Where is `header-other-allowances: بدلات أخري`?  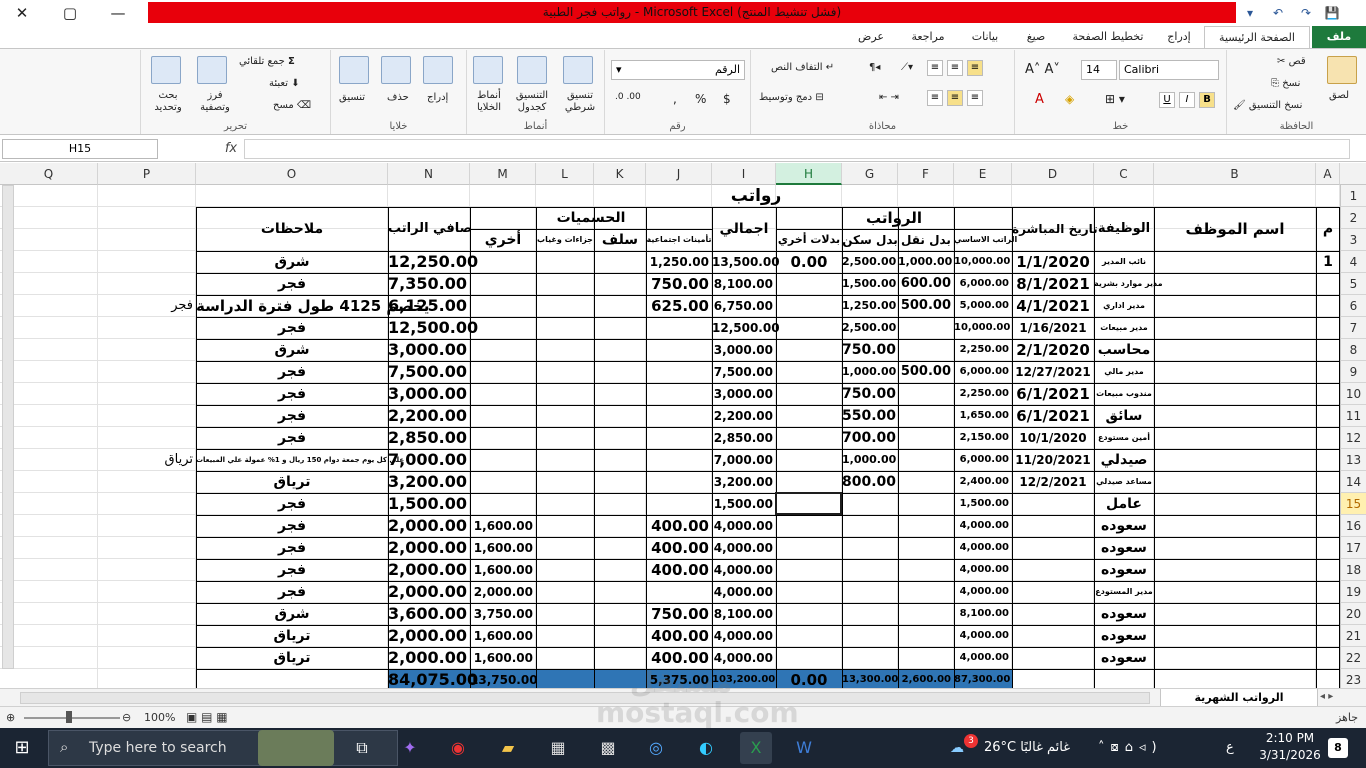 header-other-allowances: بدلات أخري is located at coordinates (809, 240).